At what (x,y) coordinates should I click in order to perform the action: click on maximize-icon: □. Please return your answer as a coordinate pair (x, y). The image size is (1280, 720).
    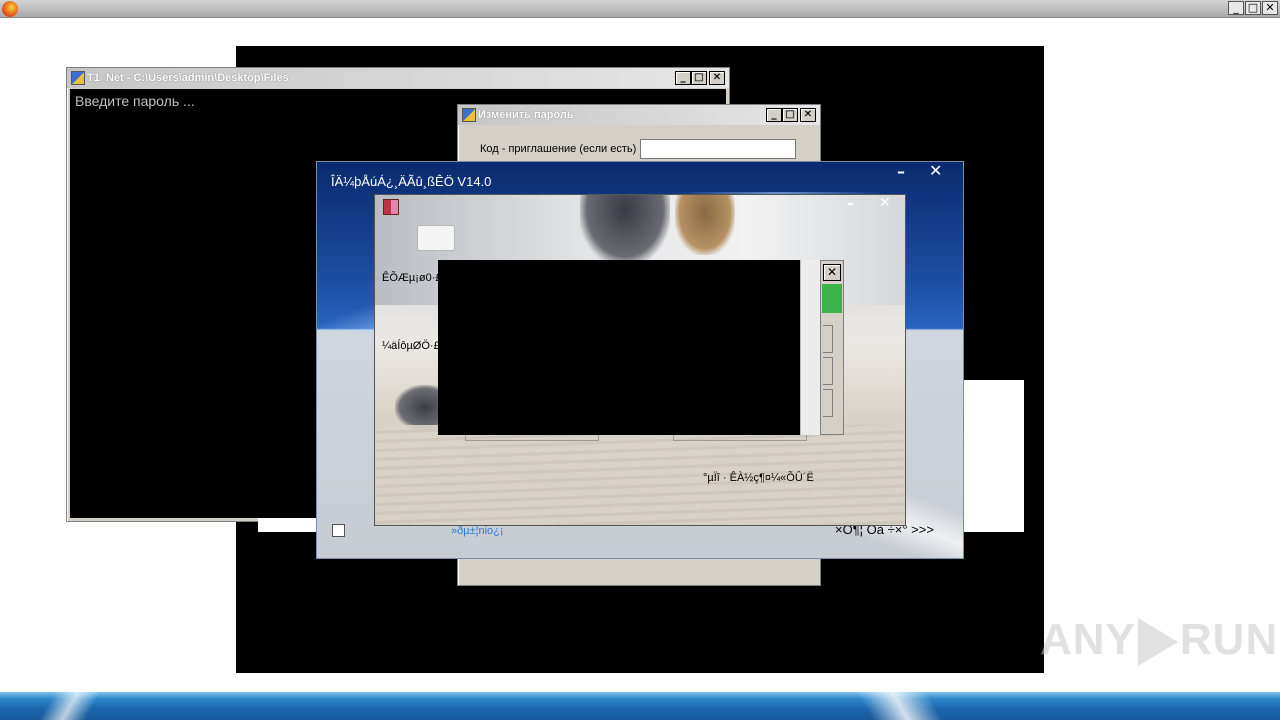
    Looking at the image, I should click on (1253, 8).